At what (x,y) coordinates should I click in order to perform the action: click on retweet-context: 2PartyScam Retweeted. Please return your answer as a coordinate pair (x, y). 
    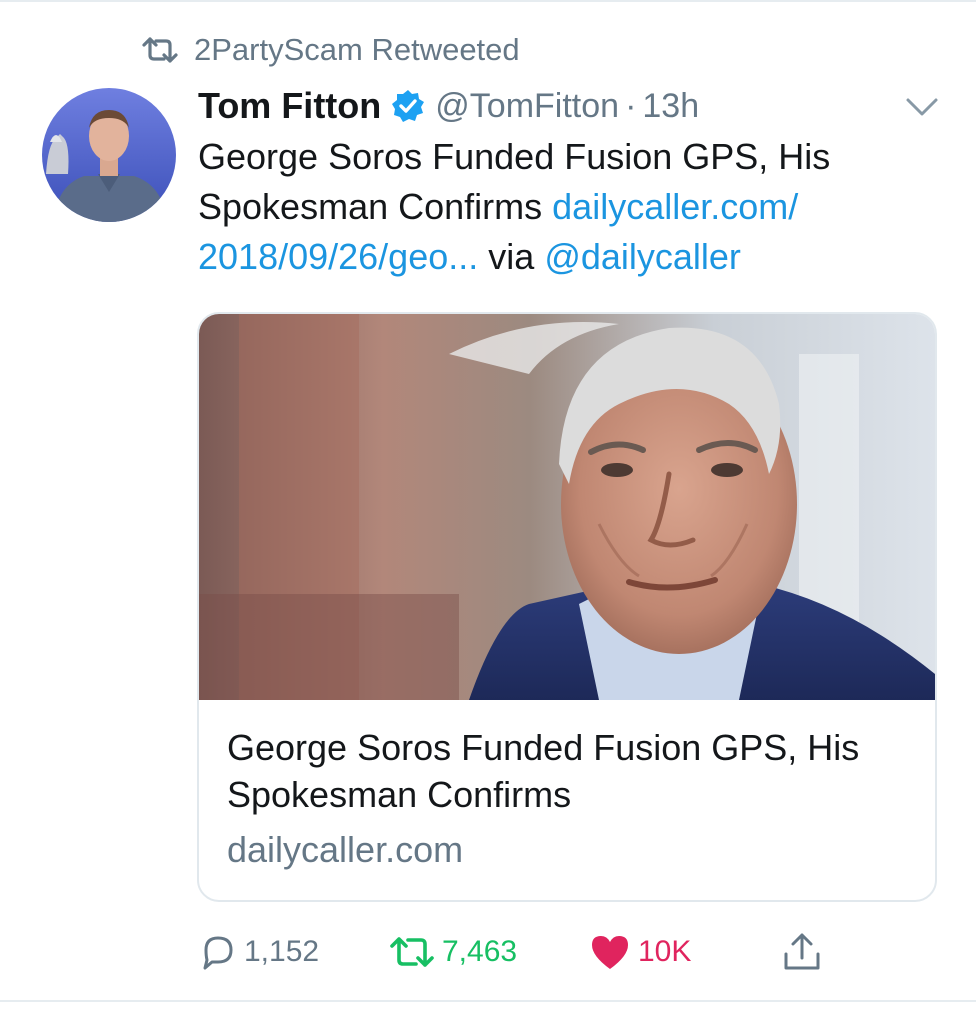
    Looking at the image, I should click on (330, 50).